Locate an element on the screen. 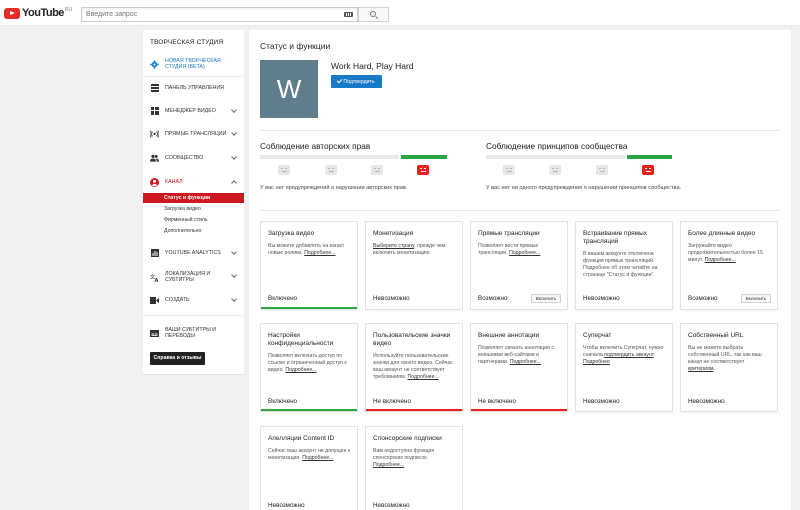 The height and width of the screenshot is (510, 800). logo-region: RU is located at coordinates (68, 10).